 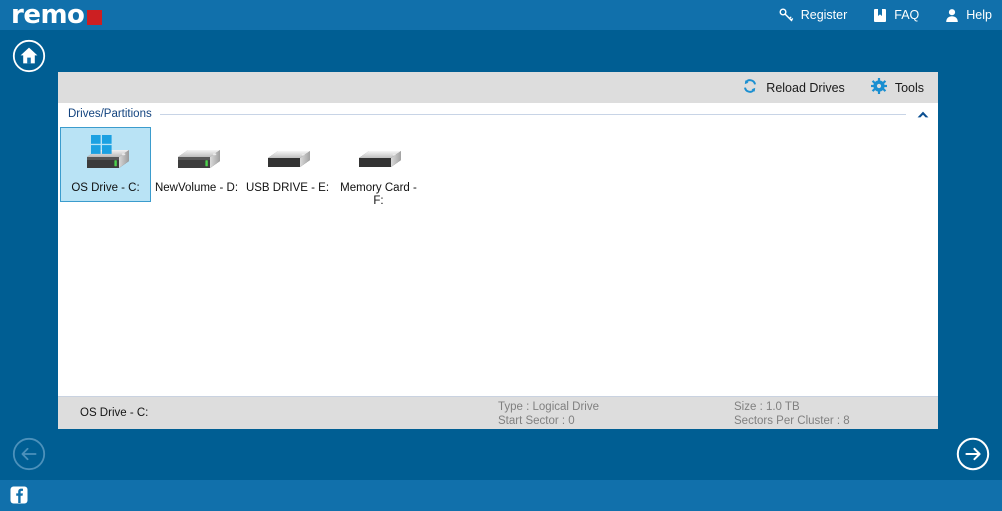 What do you see at coordinates (878, 87) in the screenshot?
I see `gear-icon` at bounding box center [878, 87].